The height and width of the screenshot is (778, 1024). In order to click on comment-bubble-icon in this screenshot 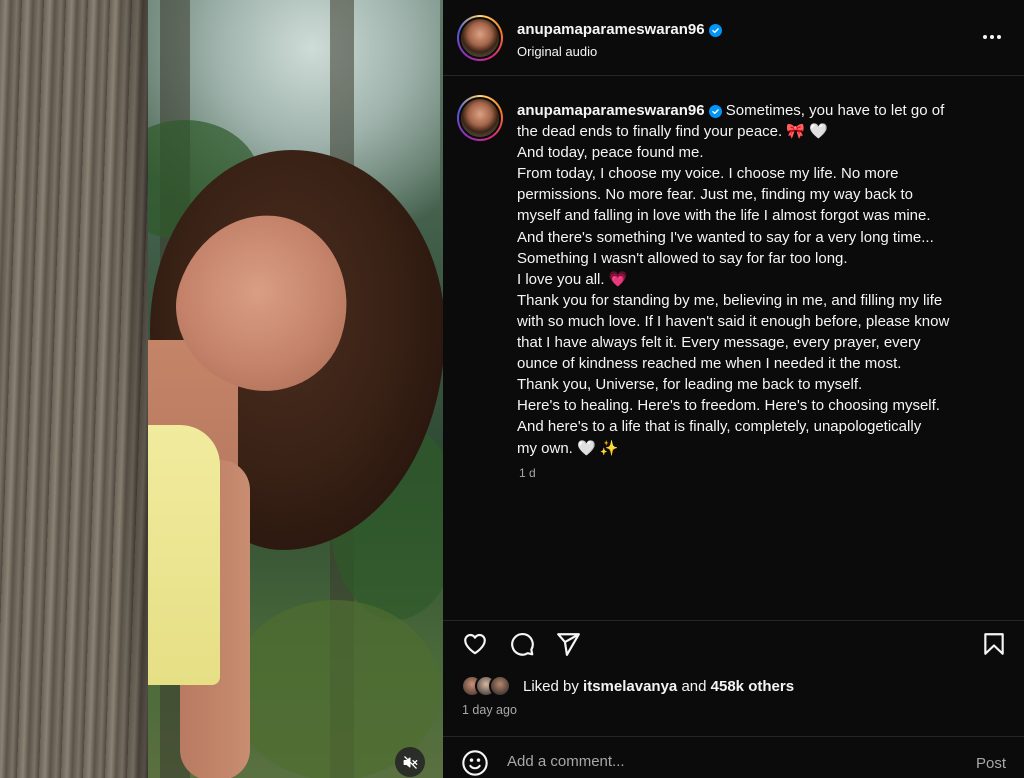, I will do `click(522, 644)`.